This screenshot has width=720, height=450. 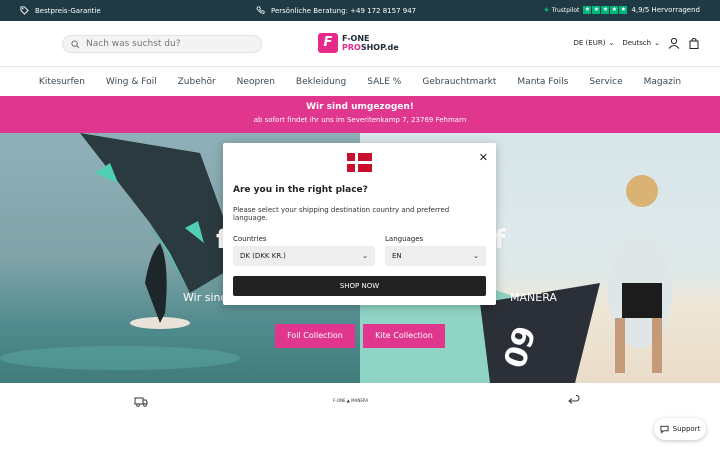 I want to click on modal-title: Are you in the right place?, so click(x=300, y=190).